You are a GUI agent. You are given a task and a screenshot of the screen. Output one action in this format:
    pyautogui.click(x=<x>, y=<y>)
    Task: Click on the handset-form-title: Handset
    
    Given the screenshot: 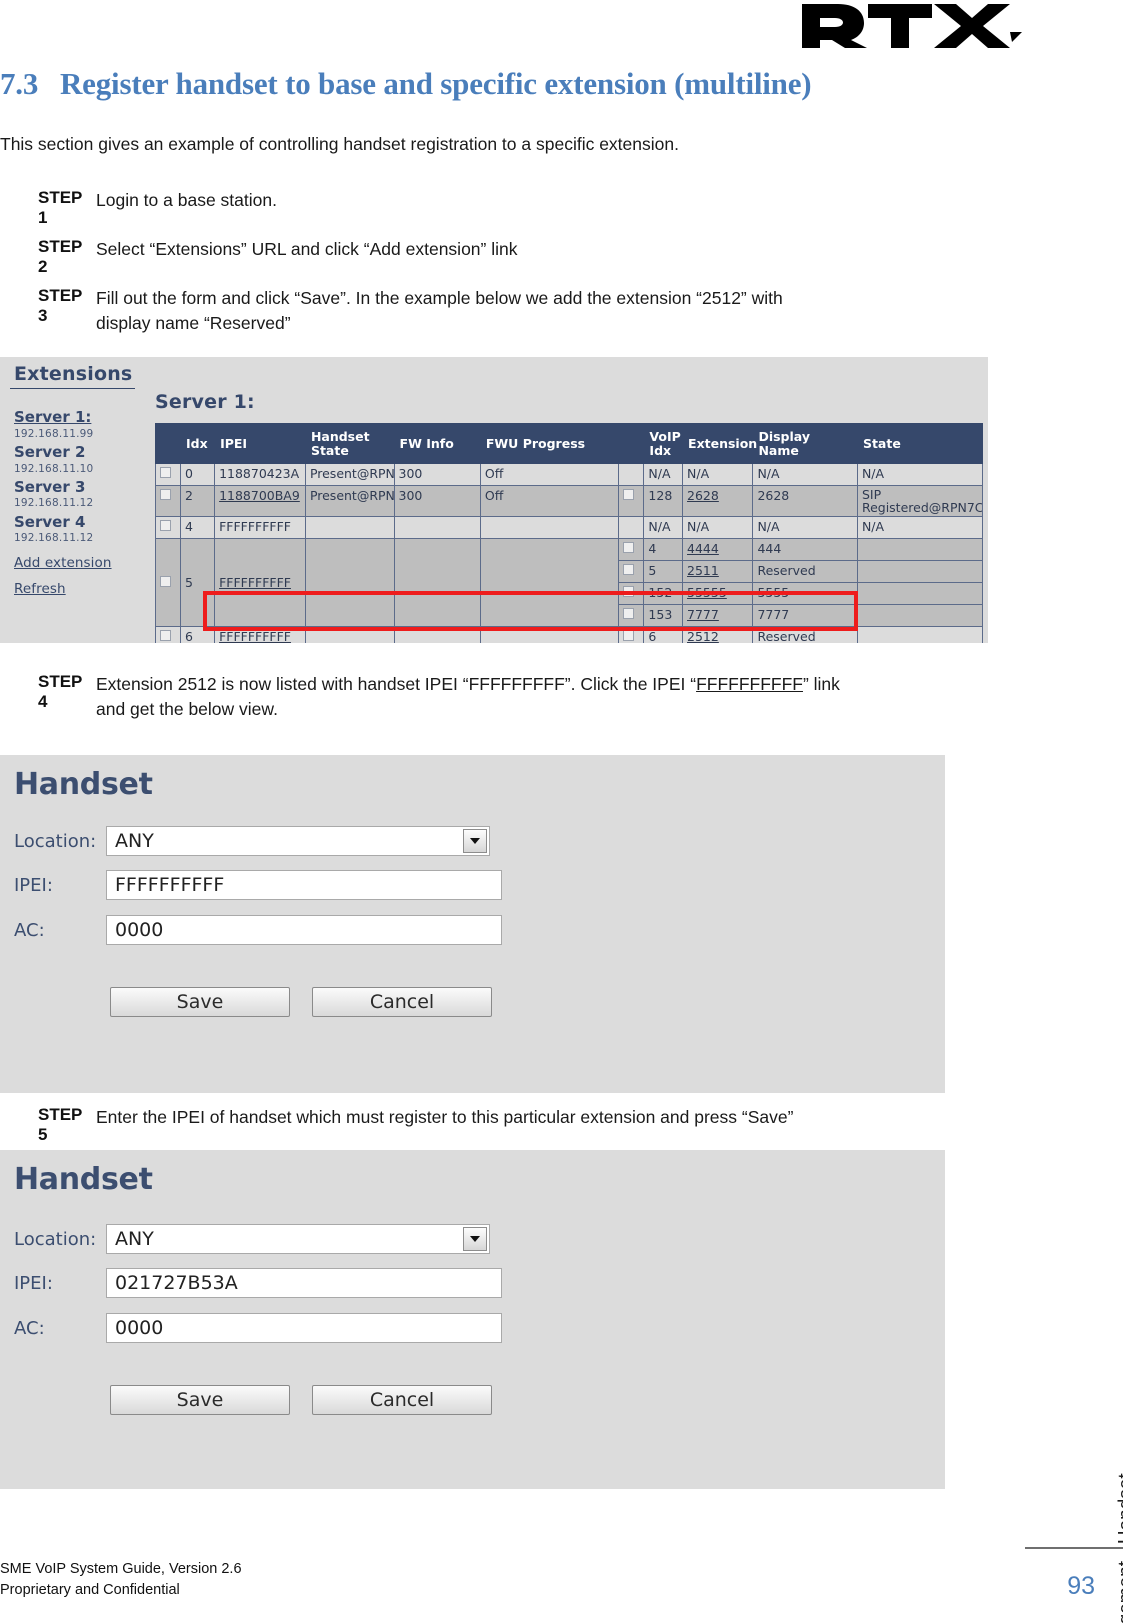 What is the action you would take?
    pyautogui.click(x=83, y=784)
    